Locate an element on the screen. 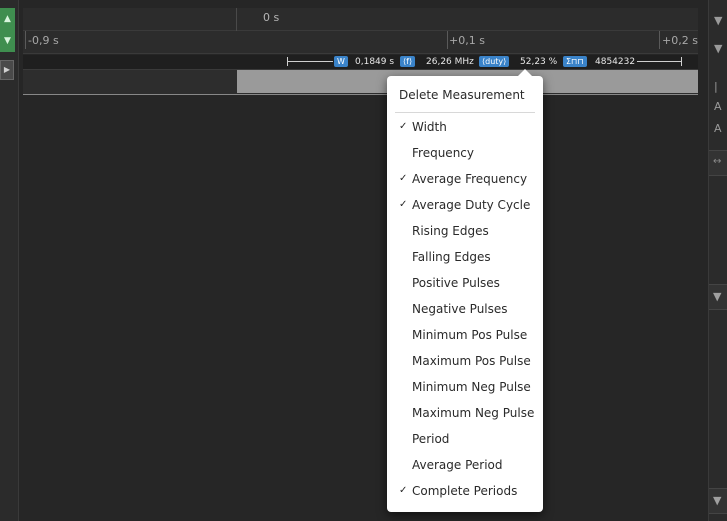 Image resolution: width=727 pixels, height=521 pixels. menu-item-label: Average Period is located at coordinates (457, 465).